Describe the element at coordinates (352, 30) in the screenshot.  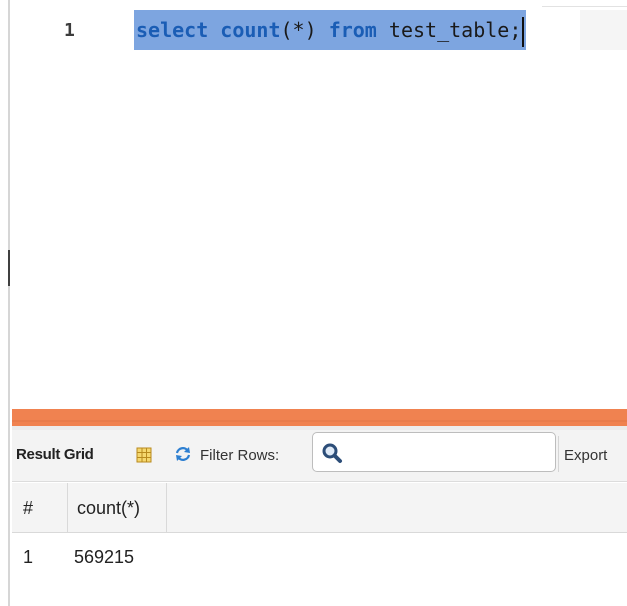
I see `keyword-from: from` at that location.